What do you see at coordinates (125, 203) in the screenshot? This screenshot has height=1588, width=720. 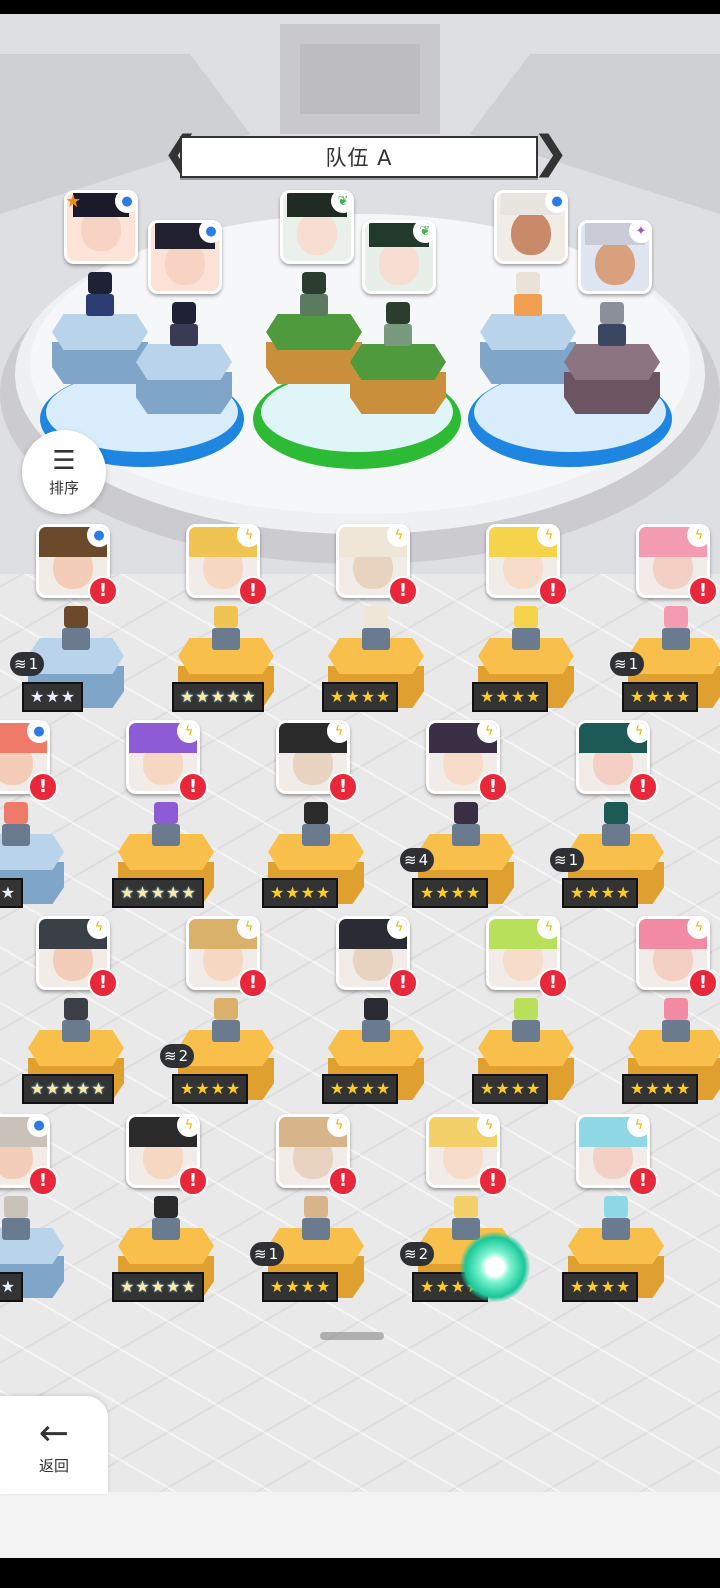 I see `water-element-icon: ●` at bounding box center [125, 203].